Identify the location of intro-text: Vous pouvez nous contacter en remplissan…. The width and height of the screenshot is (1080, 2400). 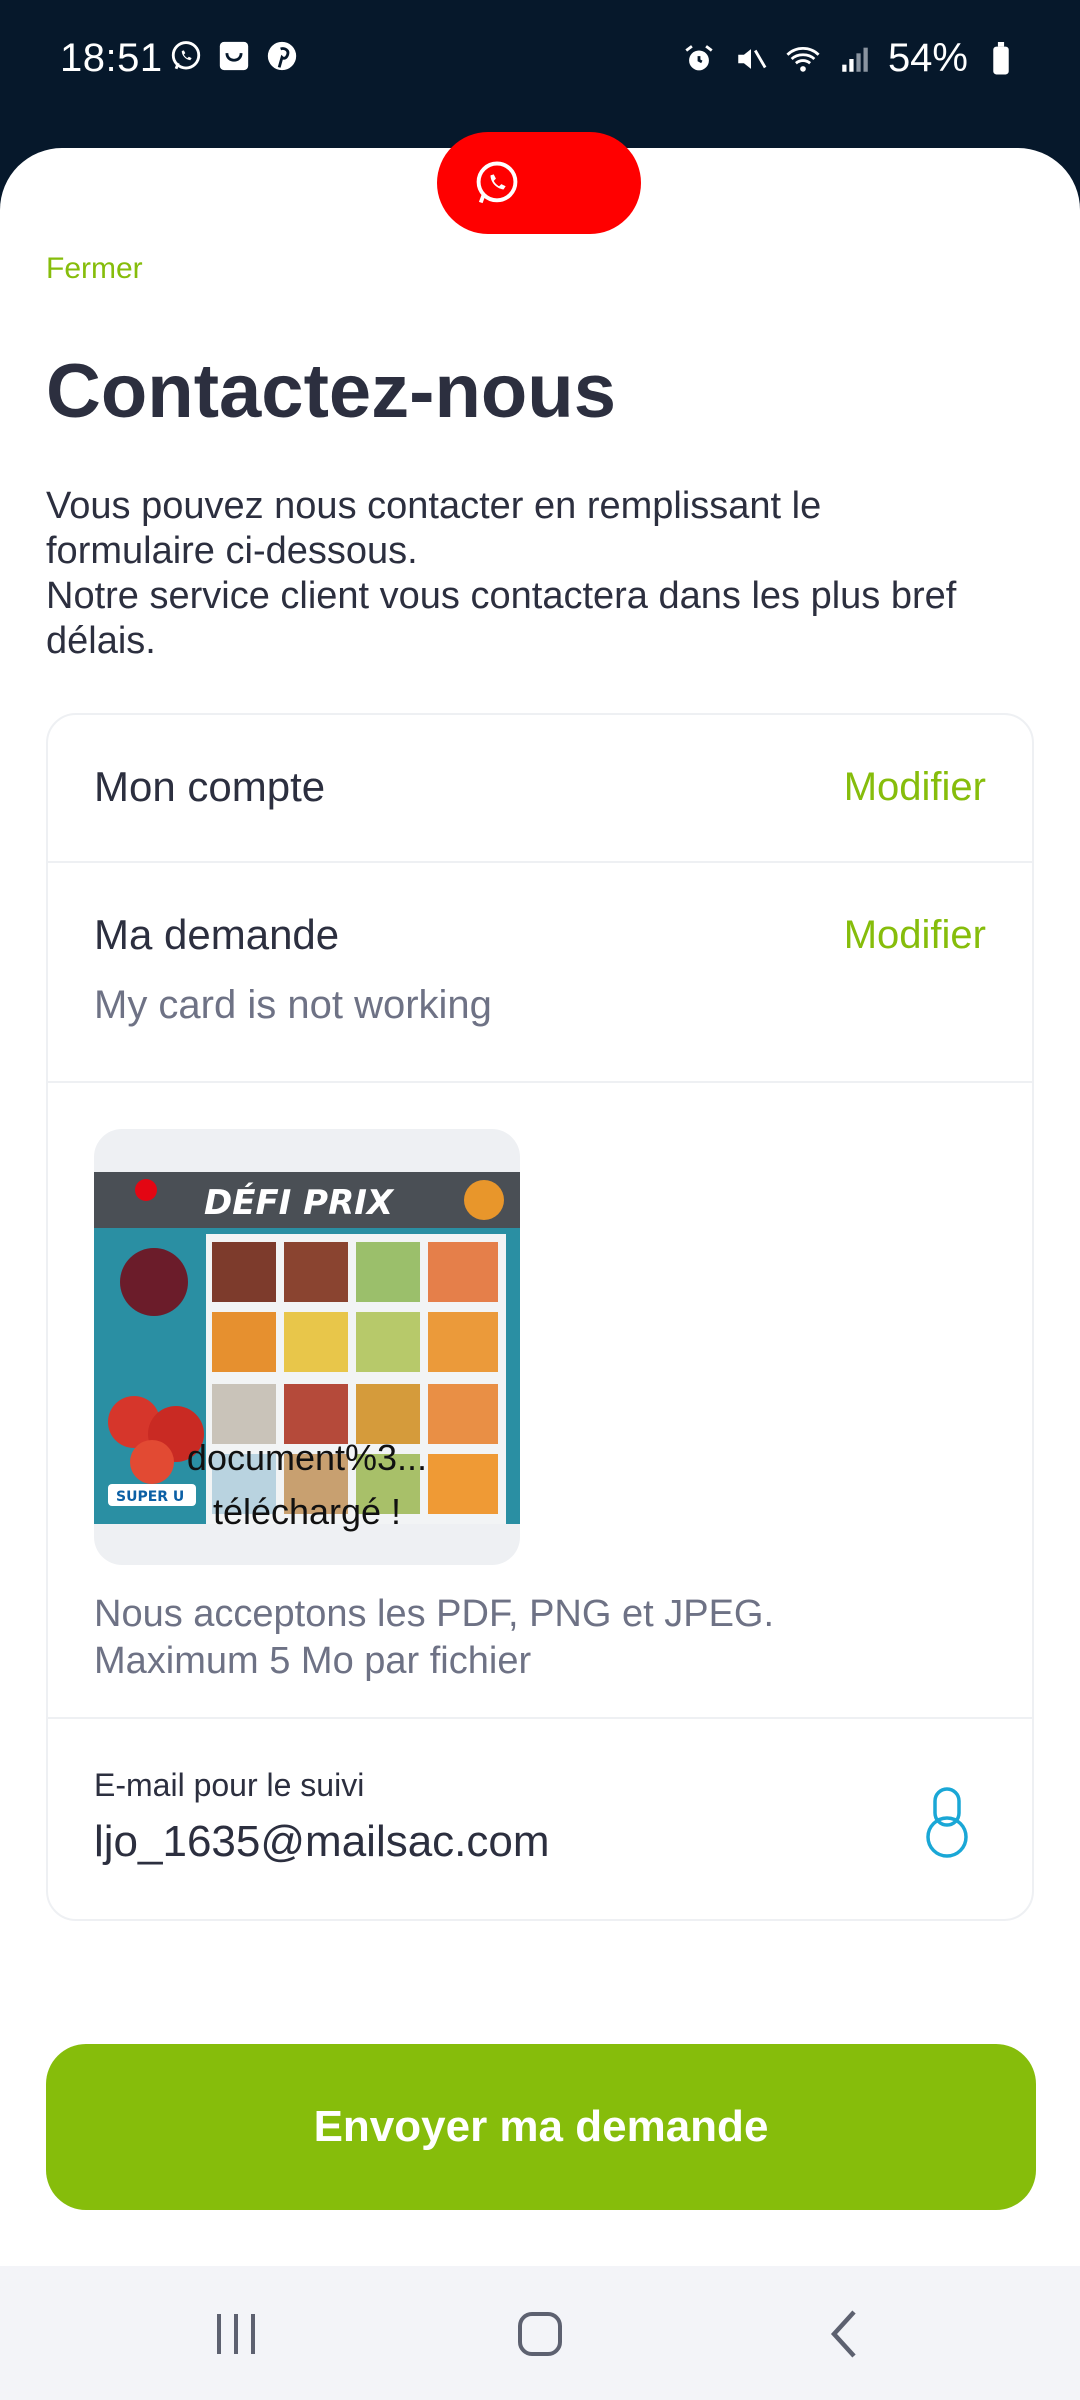
(546, 574).